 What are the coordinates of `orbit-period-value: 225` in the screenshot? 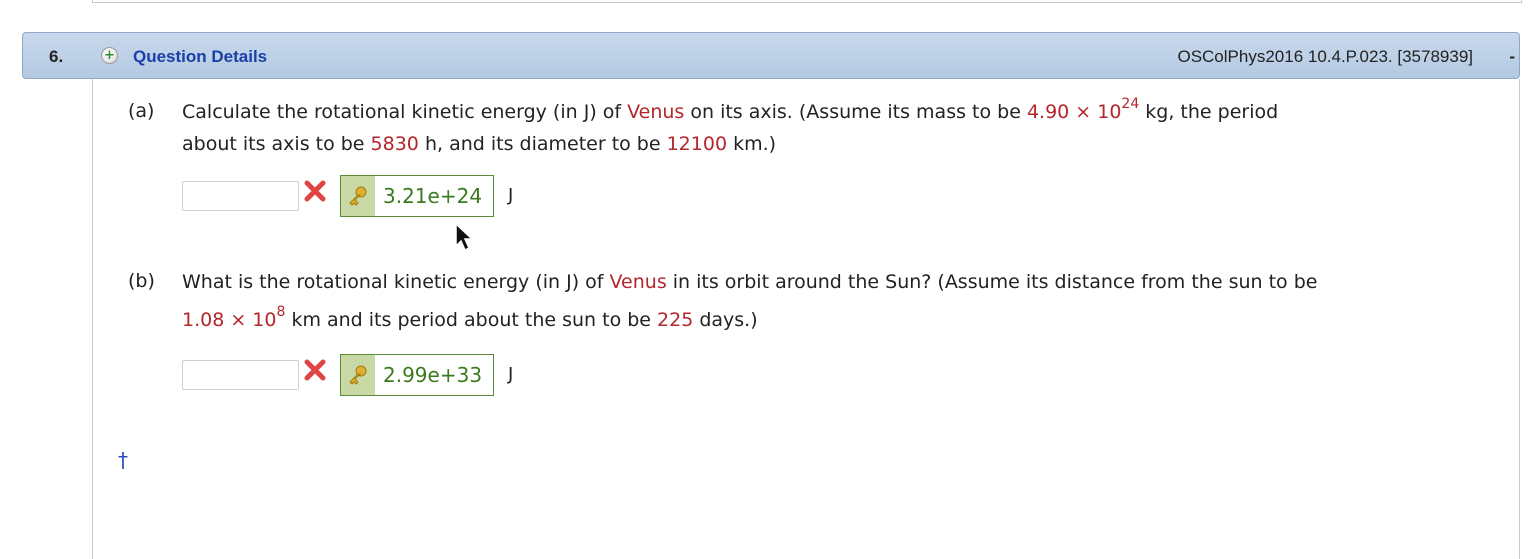 It's located at (675, 320).